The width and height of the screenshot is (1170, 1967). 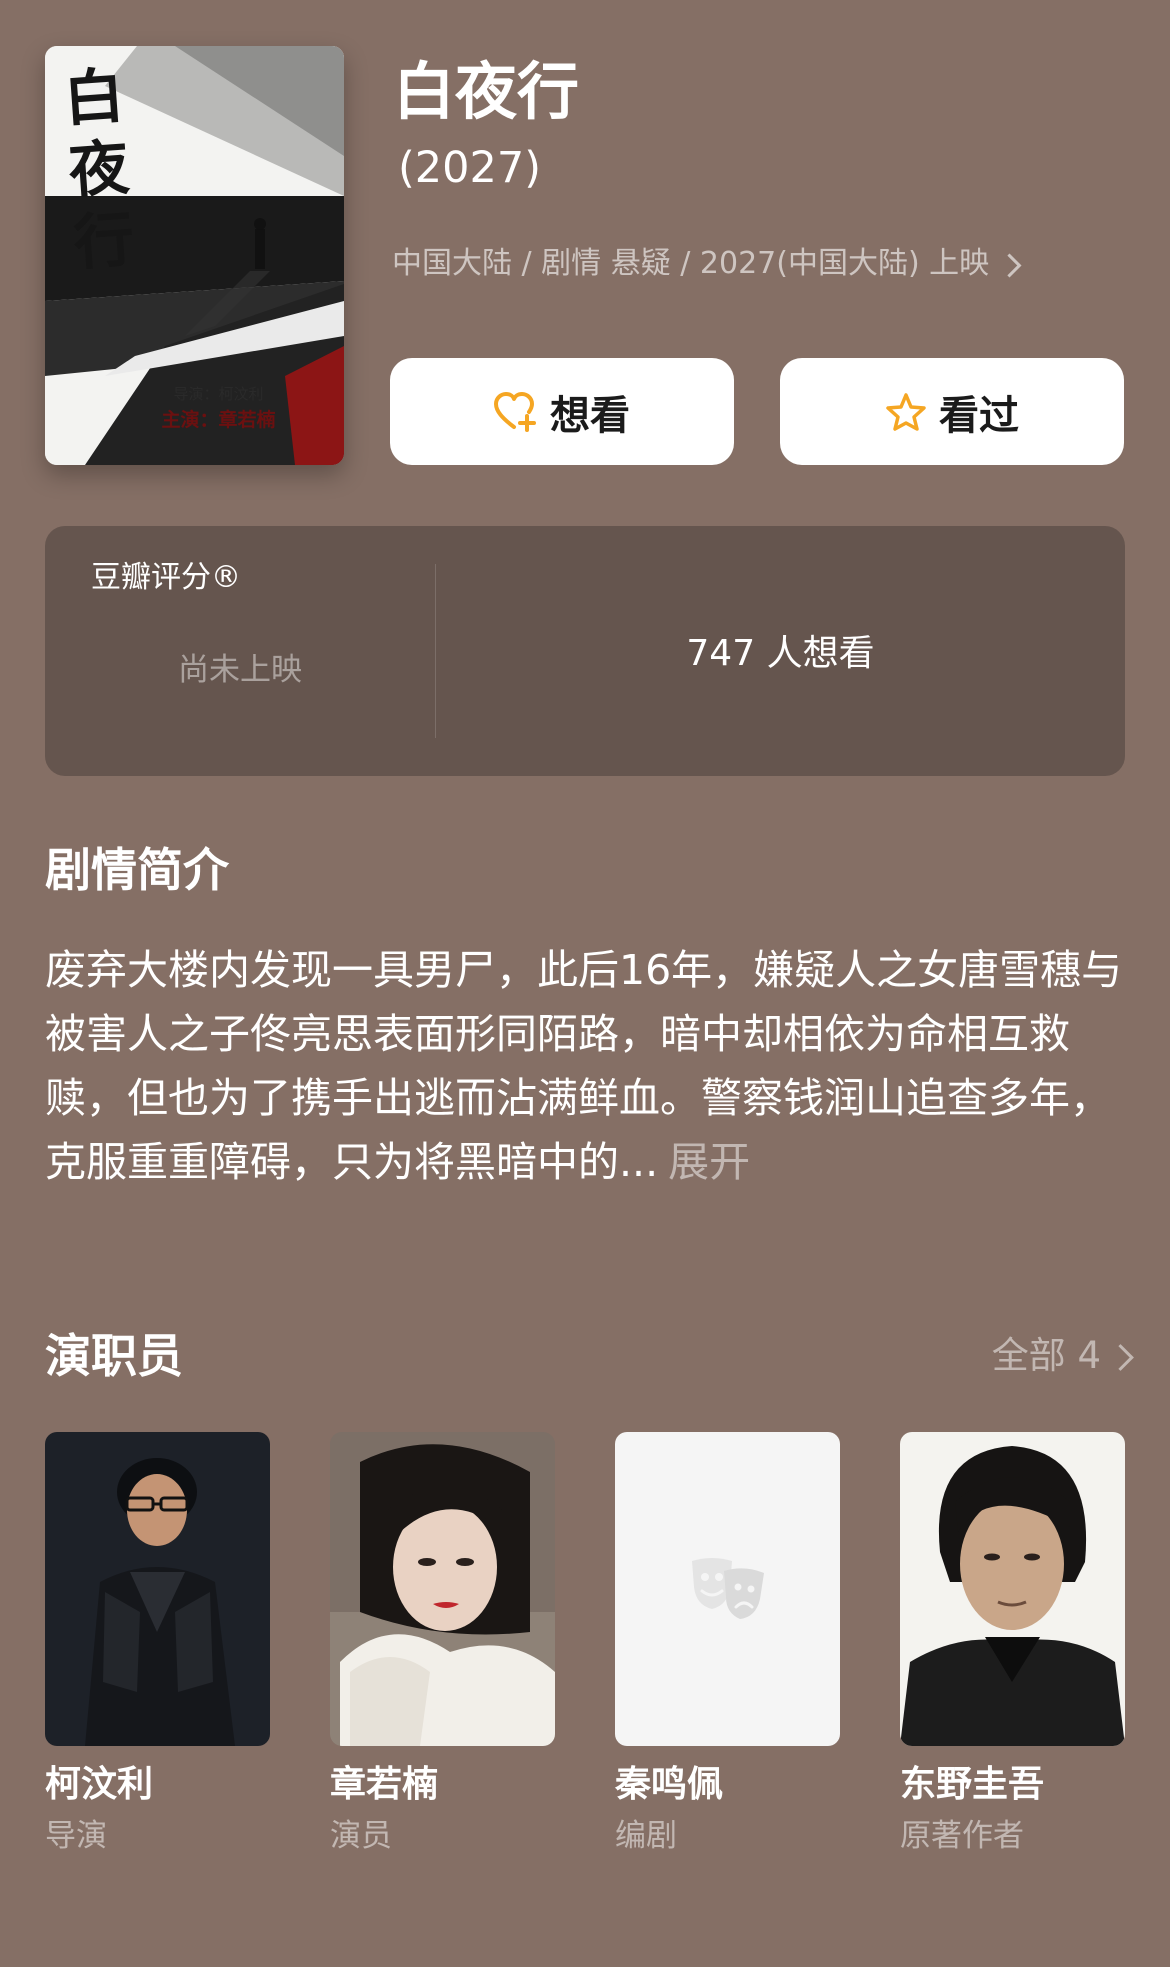 I want to click on poster-credit-cast: 主演：章若楠, so click(x=218, y=420).